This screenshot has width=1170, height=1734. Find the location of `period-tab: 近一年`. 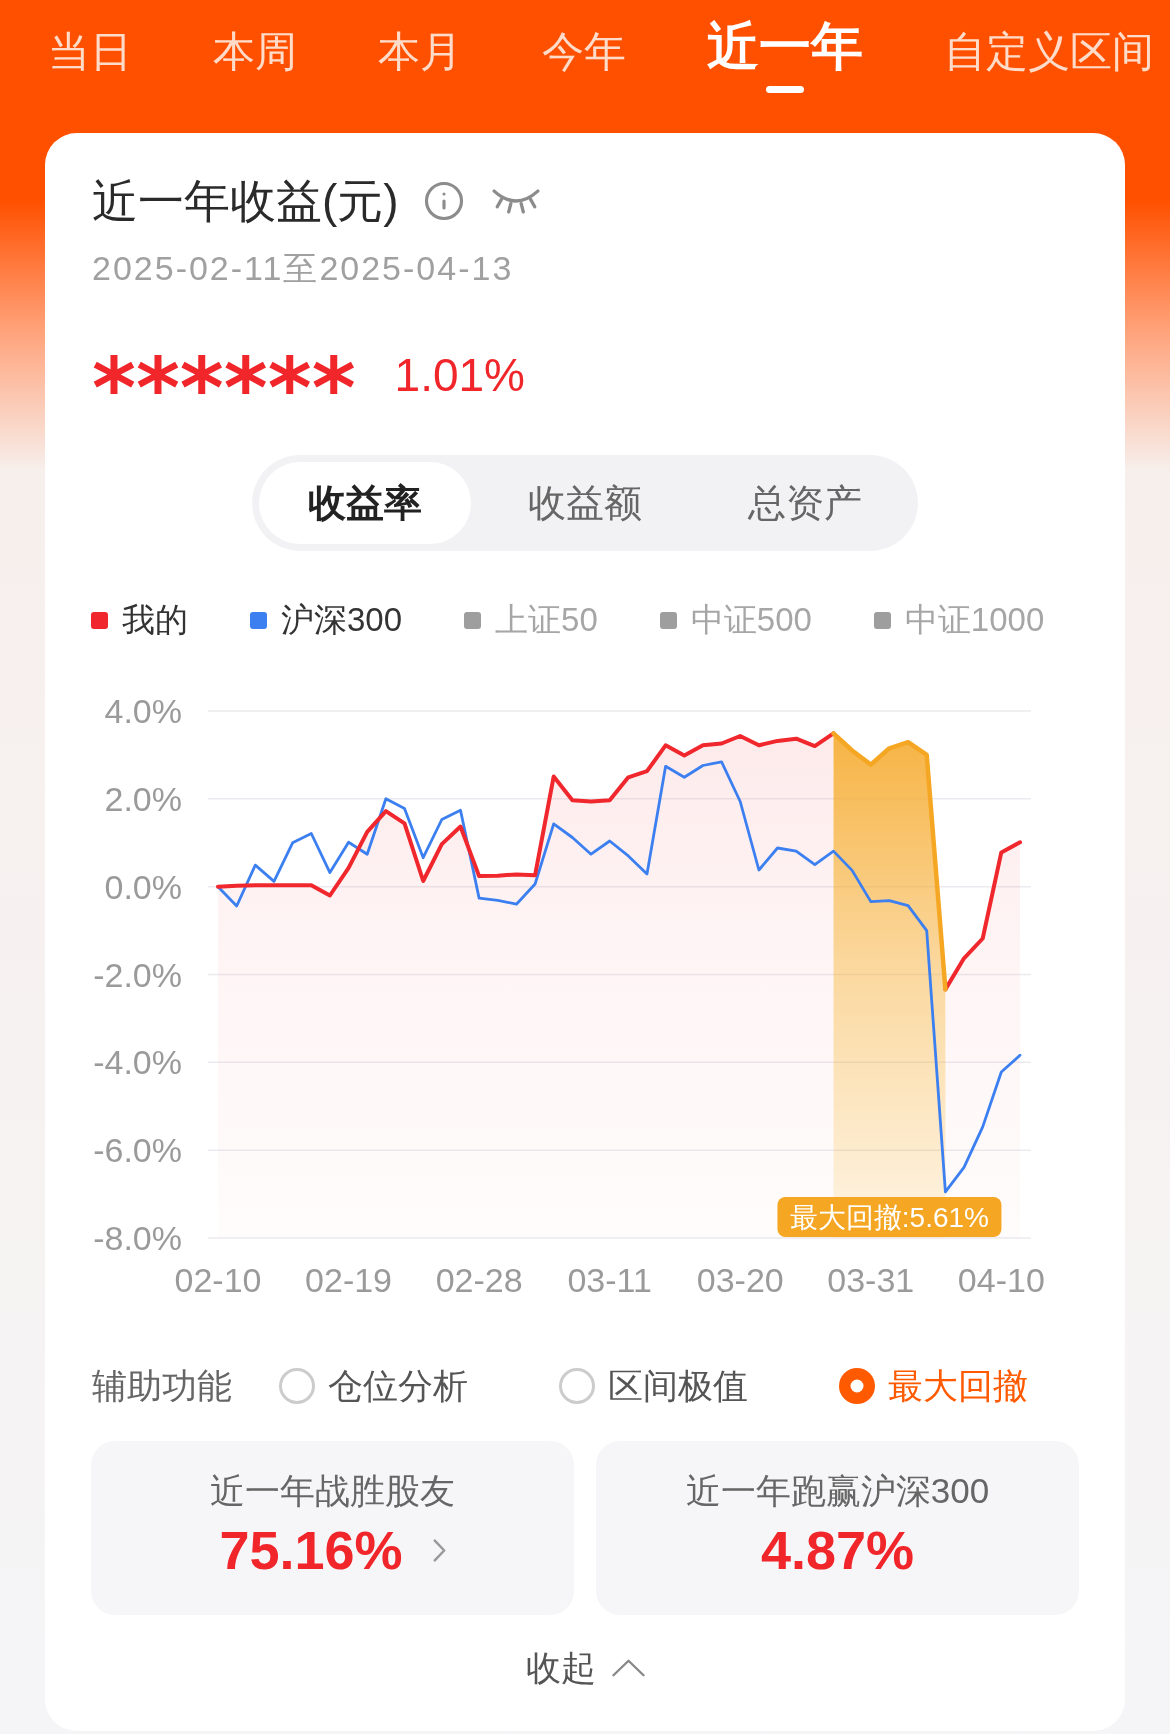

period-tab: 近一年 is located at coordinates (785, 46).